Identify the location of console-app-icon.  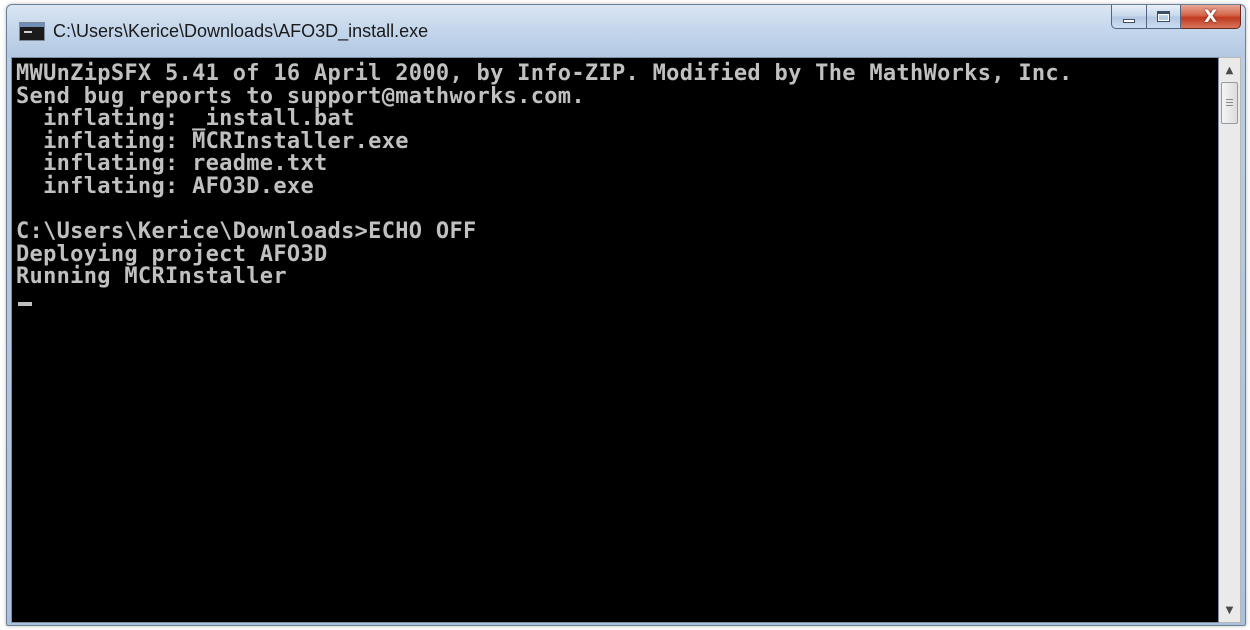
(32, 31).